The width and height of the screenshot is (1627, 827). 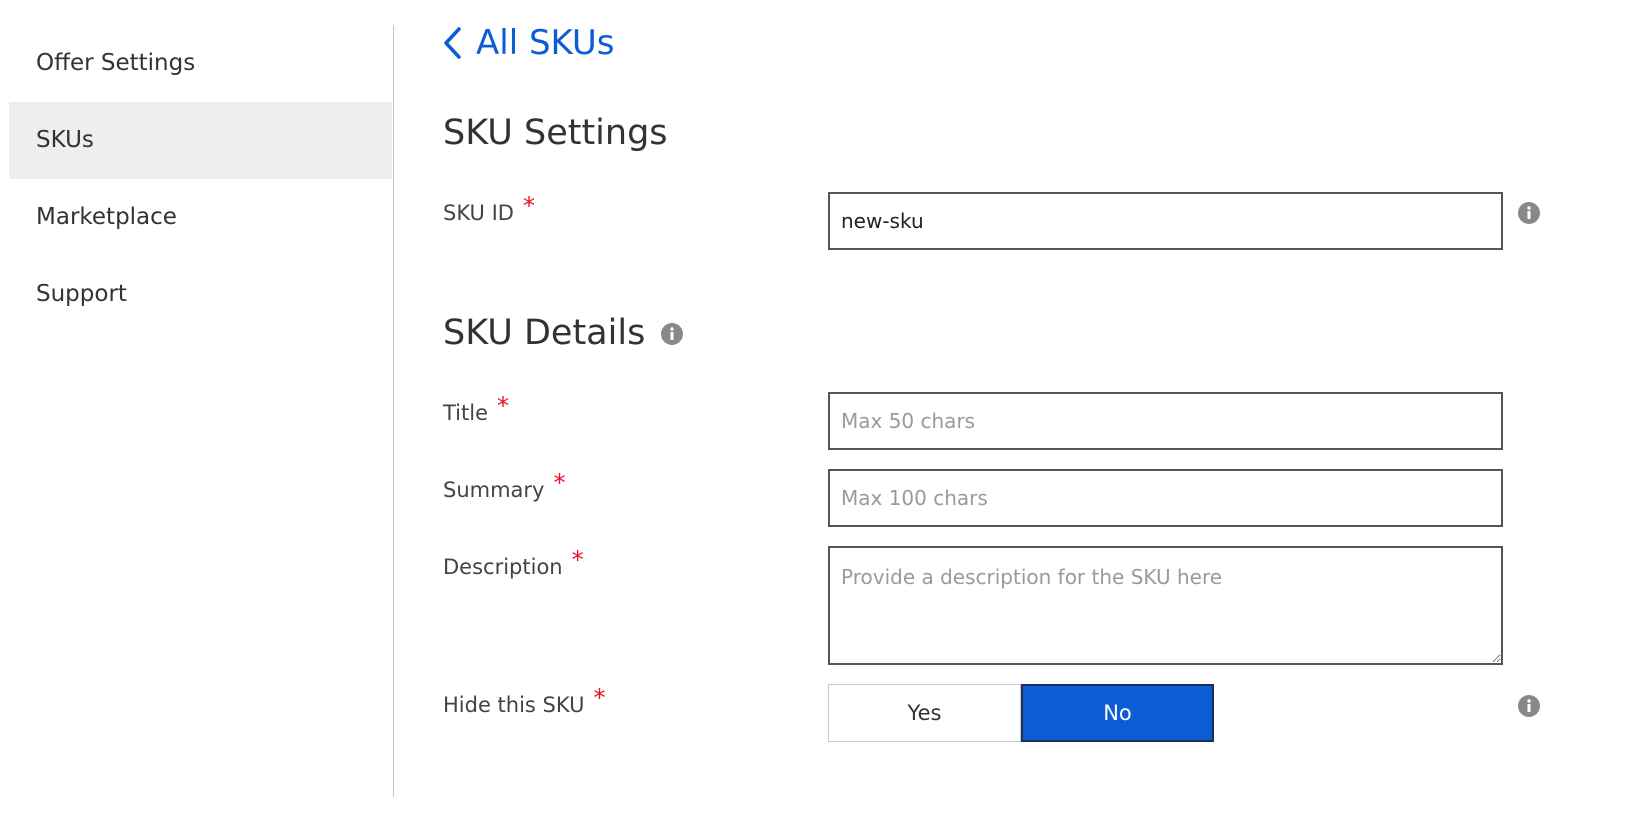 What do you see at coordinates (478, 213) in the screenshot?
I see `sku-id-label-text: SKU ID` at bounding box center [478, 213].